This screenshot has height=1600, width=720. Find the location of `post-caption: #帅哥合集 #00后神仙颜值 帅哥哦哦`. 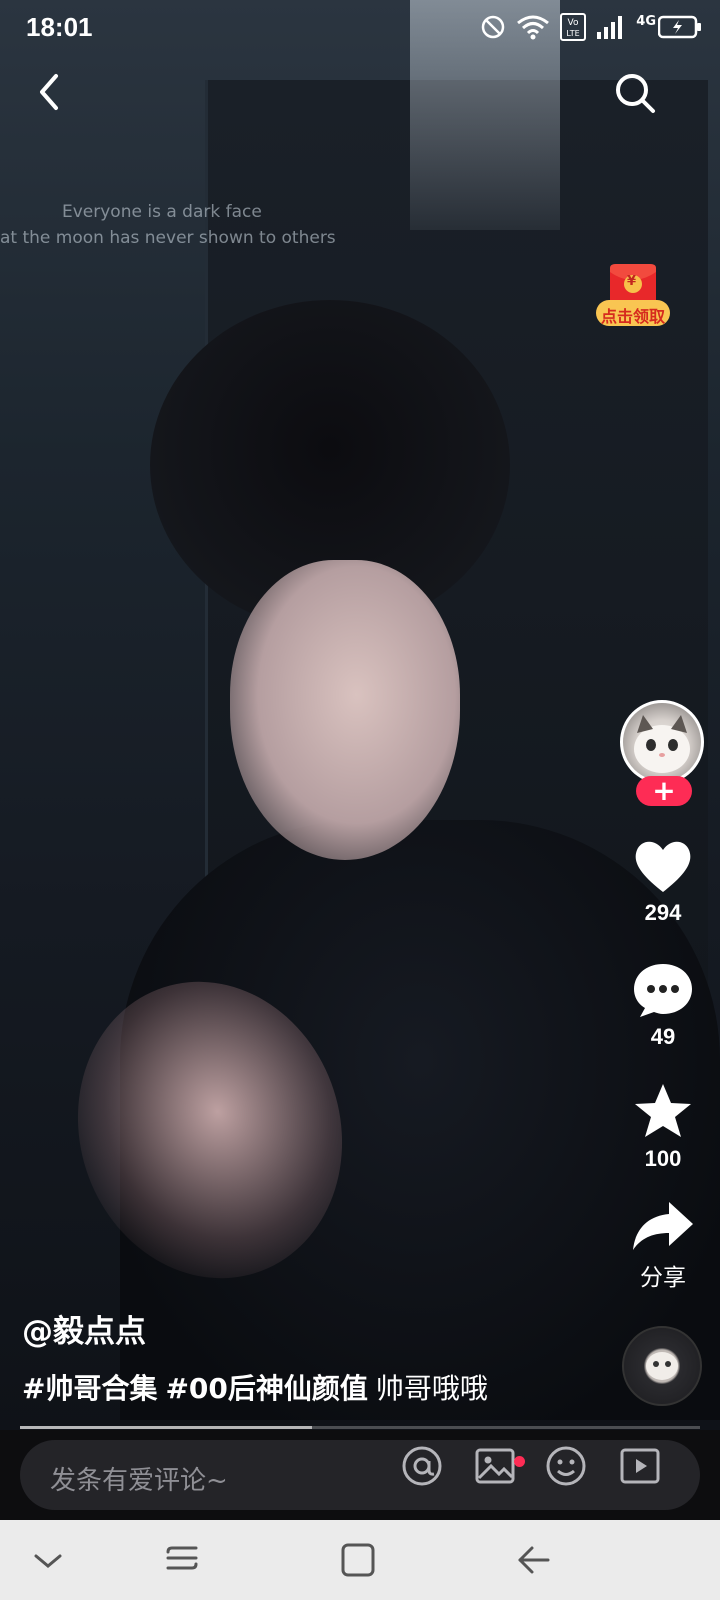

post-caption: #帅哥合集 #00后神仙颜值 帅哥哦哦 is located at coordinates (255, 1387).